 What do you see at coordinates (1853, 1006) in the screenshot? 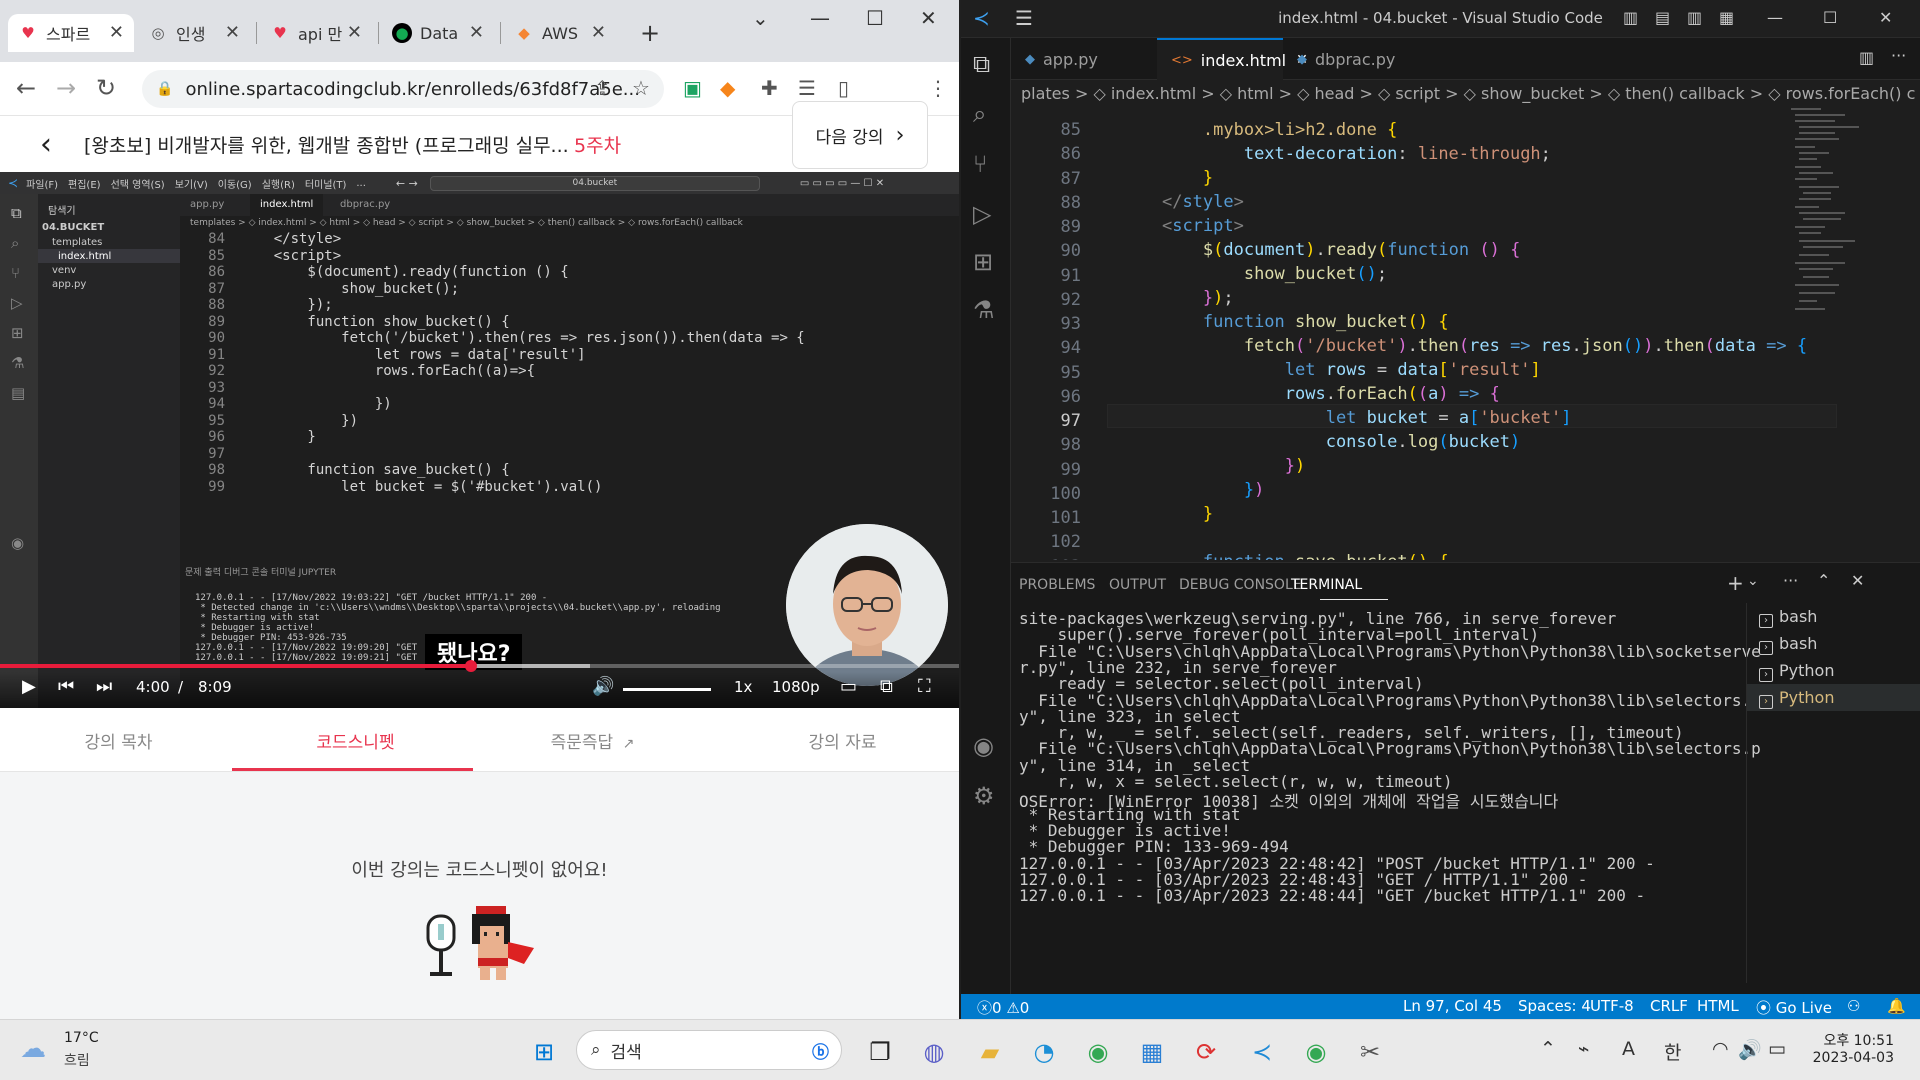
I see `accounts-status-icon: ⚇` at bounding box center [1853, 1006].